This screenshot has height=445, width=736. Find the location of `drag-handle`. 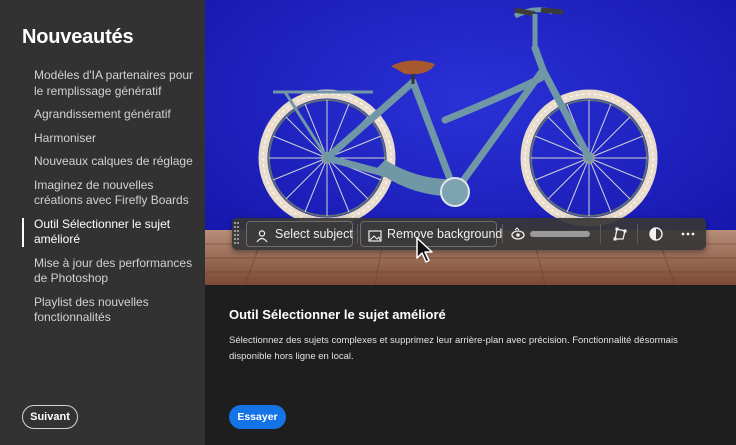

drag-handle is located at coordinates (237, 234).